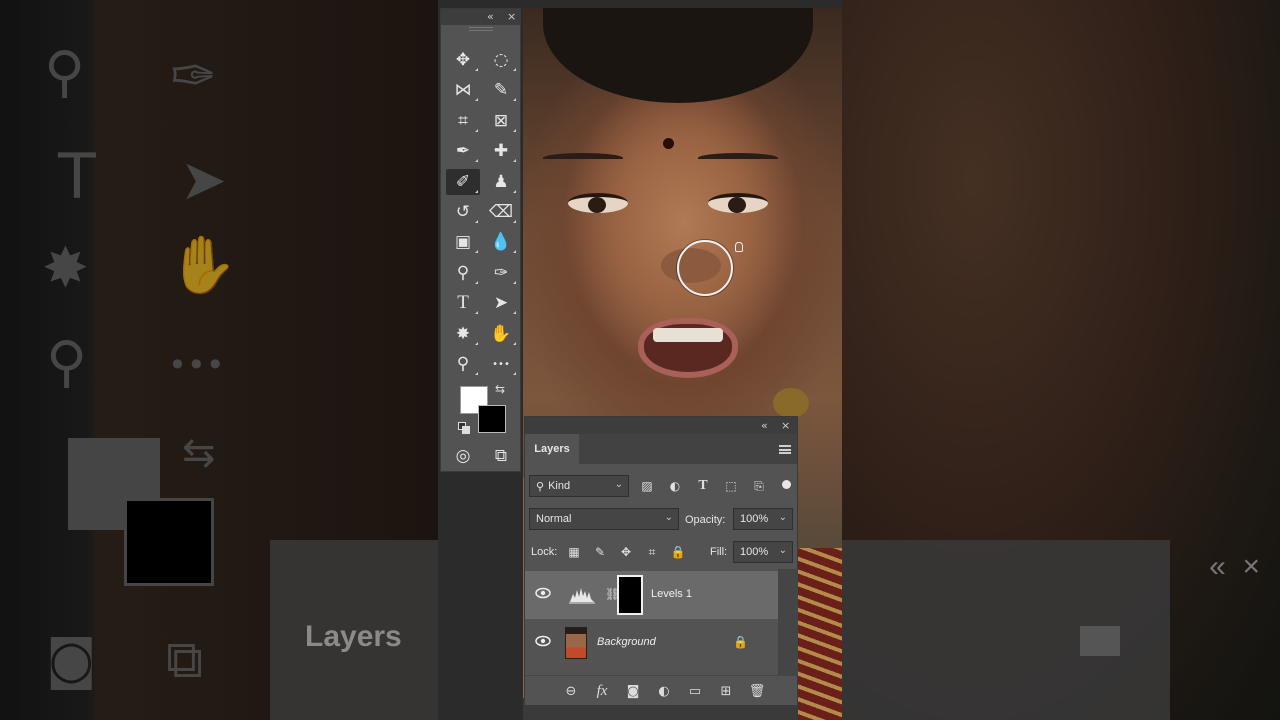  Describe the element at coordinates (501, 364) in the screenshot. I see `more-tools: •••` at that location.